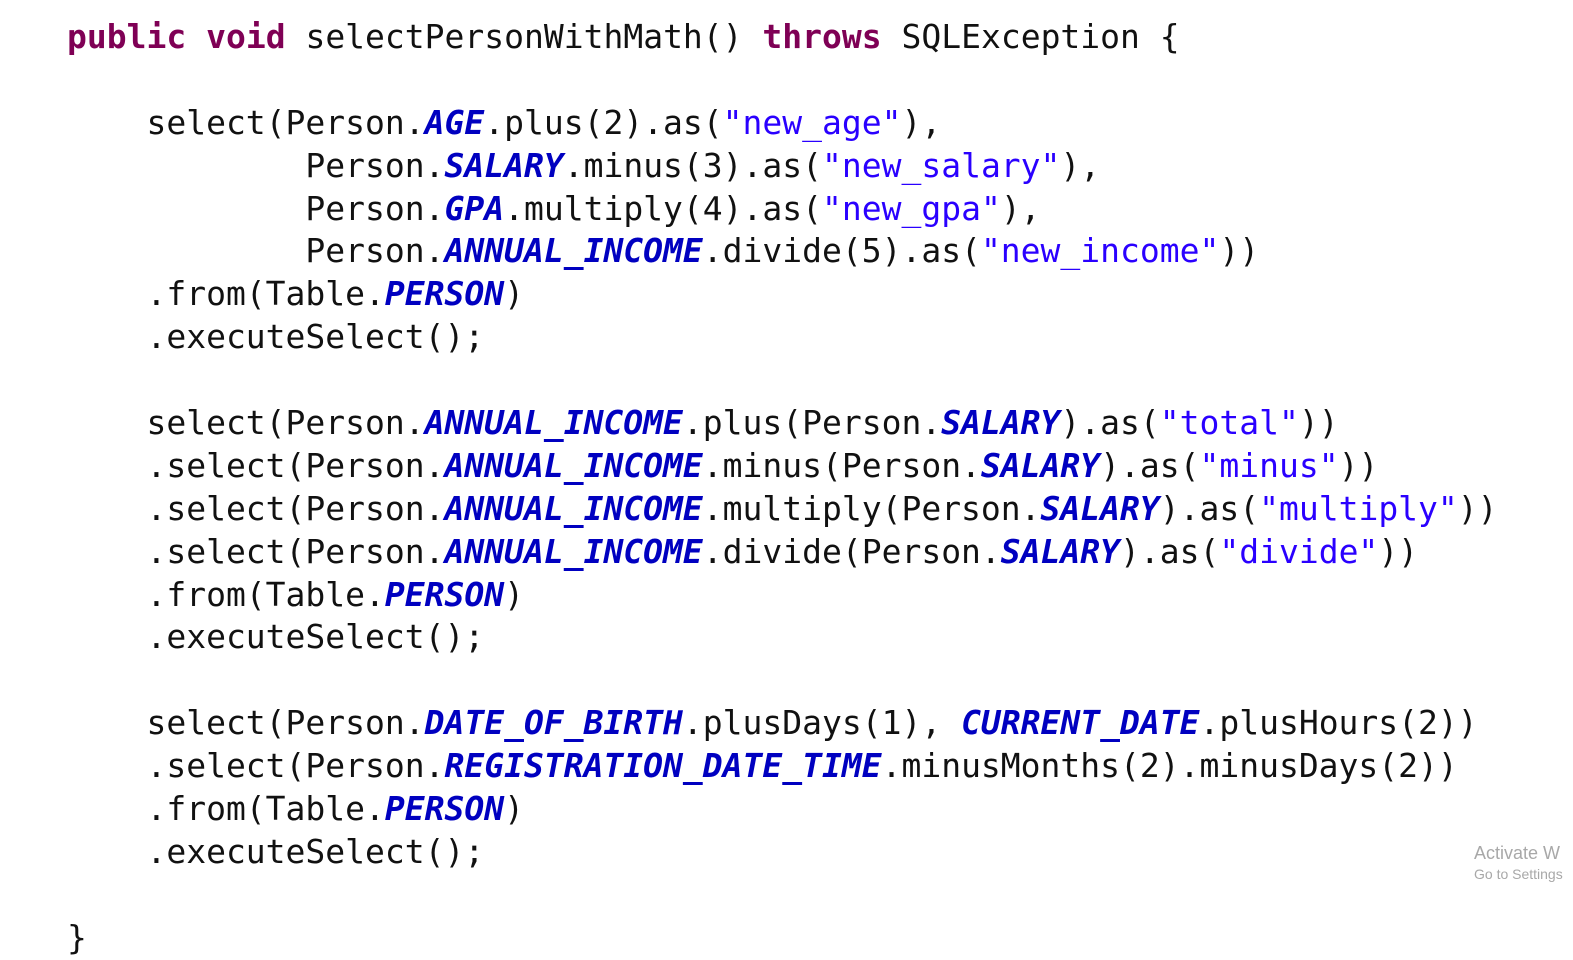 Image resolution: width=1573 pixels, height=960 pixels. Describe the element at coordinates (871, 508) in the screenshot. I see `code-token: .multiply(Person.` at that location.